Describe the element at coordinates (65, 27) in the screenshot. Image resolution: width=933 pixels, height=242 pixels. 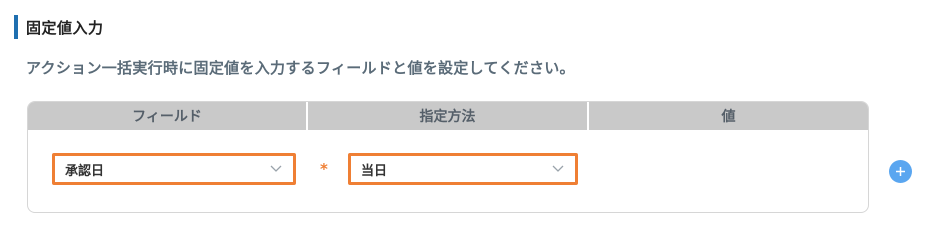
I see `section-title: 固定値入力` at that location.